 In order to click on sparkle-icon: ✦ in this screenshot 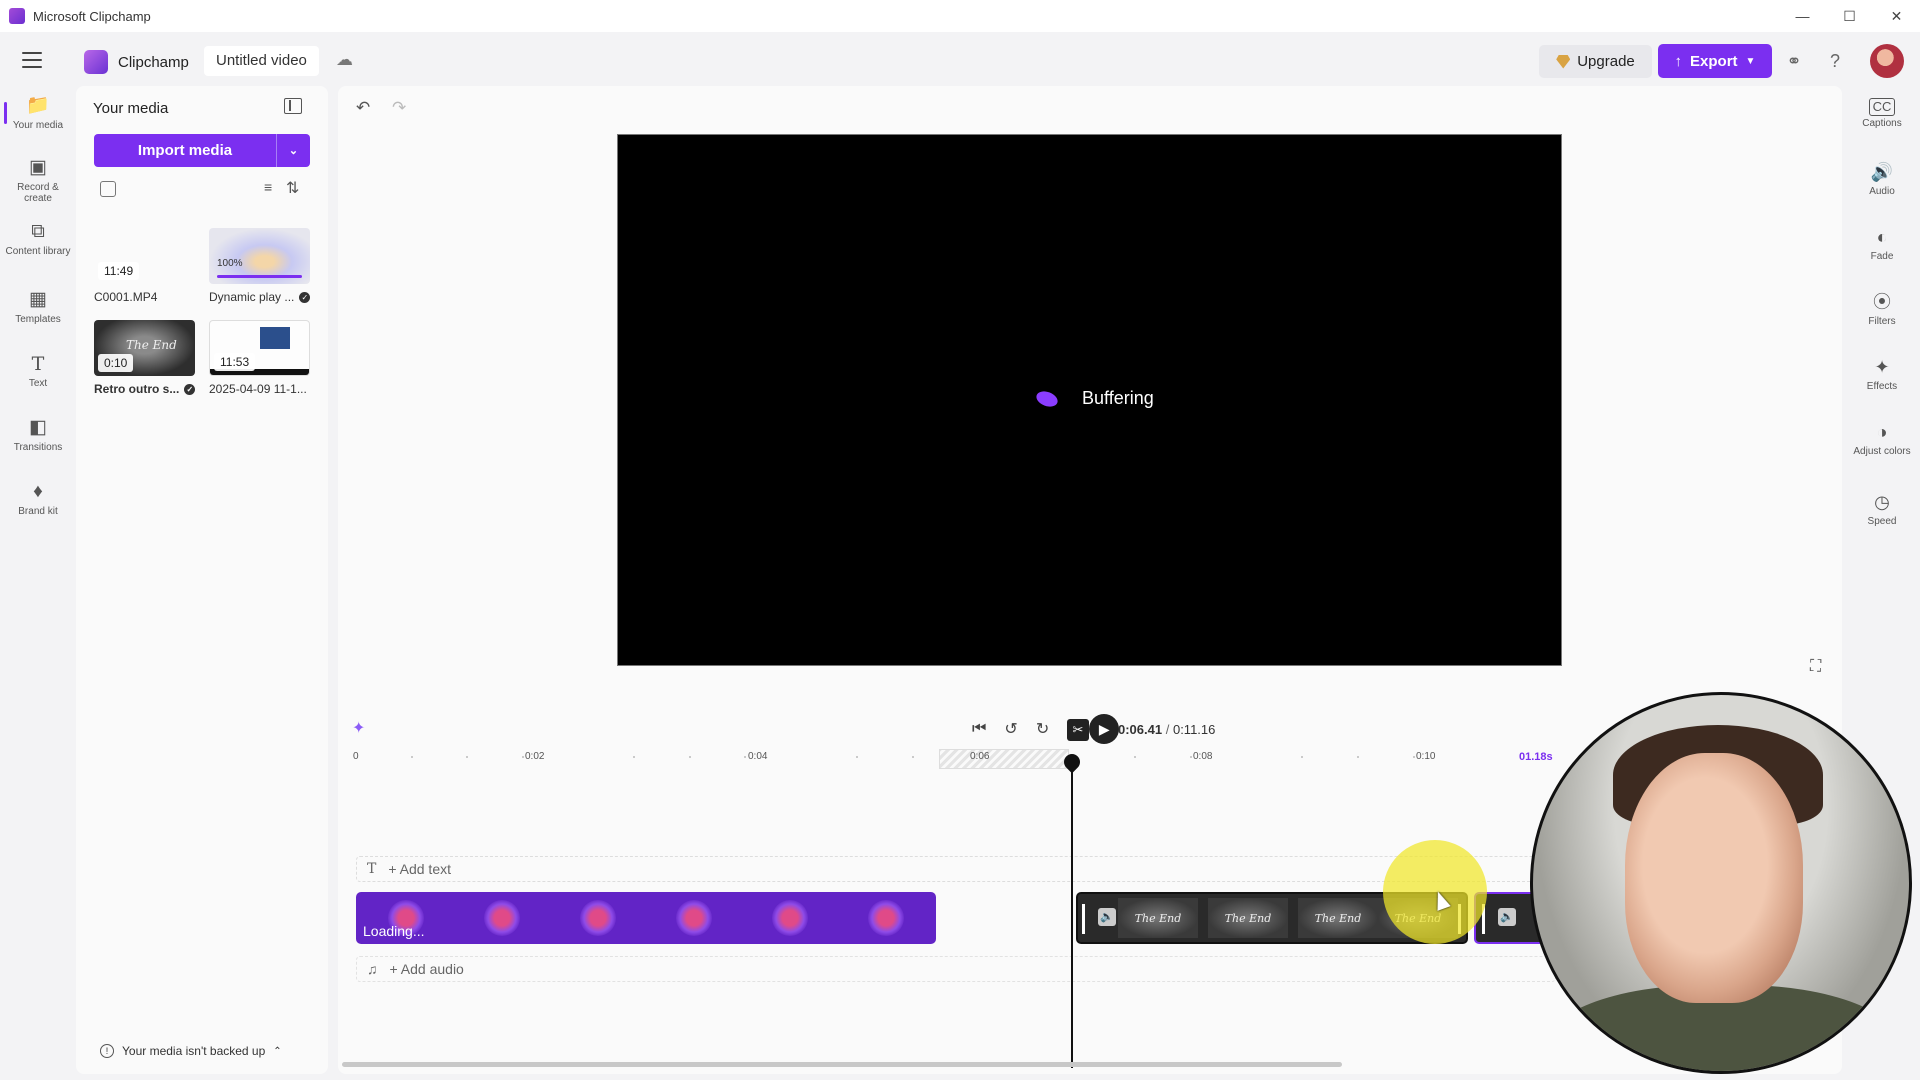, I will do `click(358, 728)`.